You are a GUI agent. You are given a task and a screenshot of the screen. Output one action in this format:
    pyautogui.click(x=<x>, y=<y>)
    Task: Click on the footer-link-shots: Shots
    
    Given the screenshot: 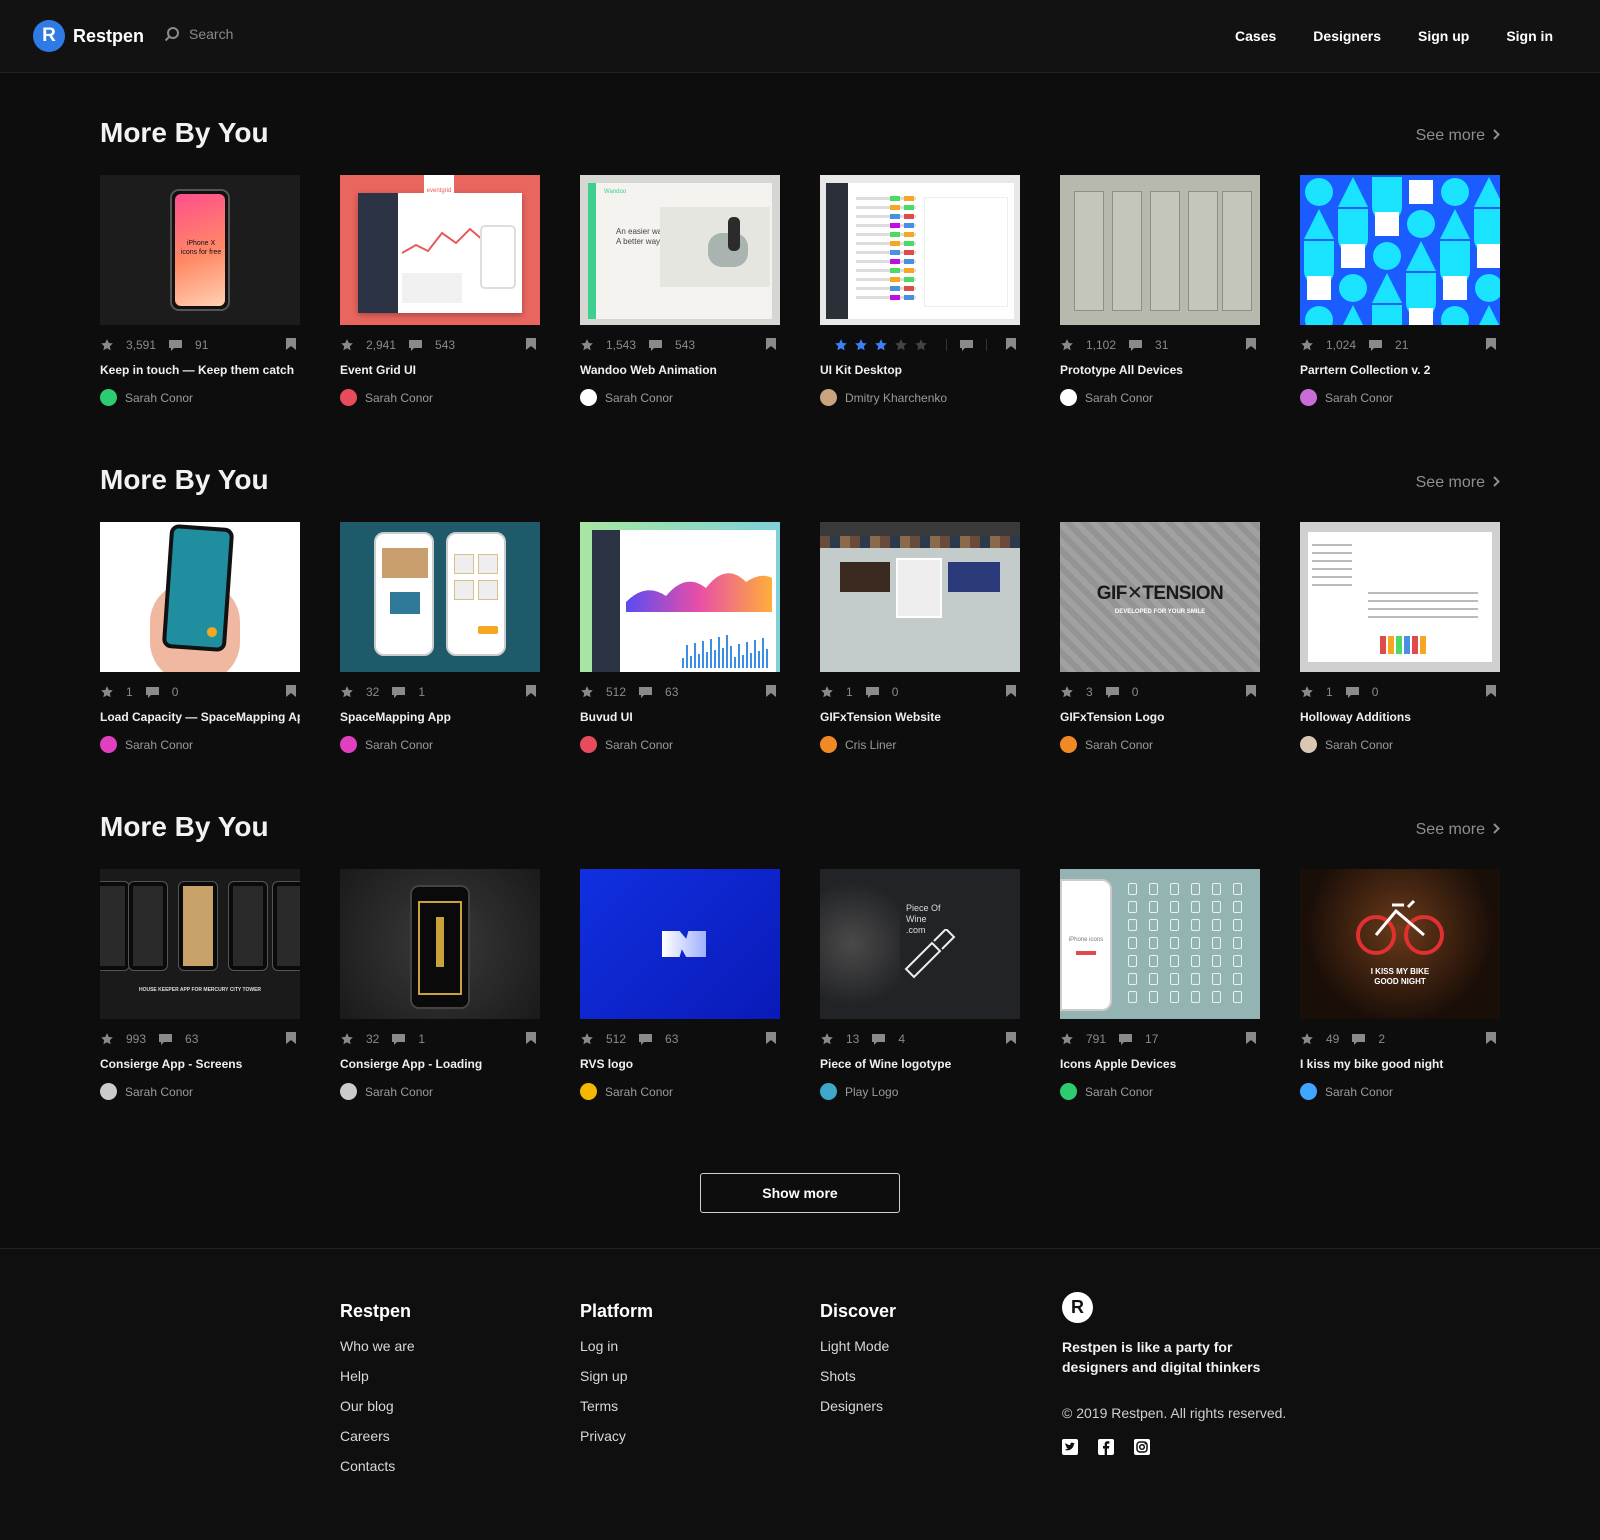 What is the action you would take?
    pyautogui.click(x=858, y=1376)
    